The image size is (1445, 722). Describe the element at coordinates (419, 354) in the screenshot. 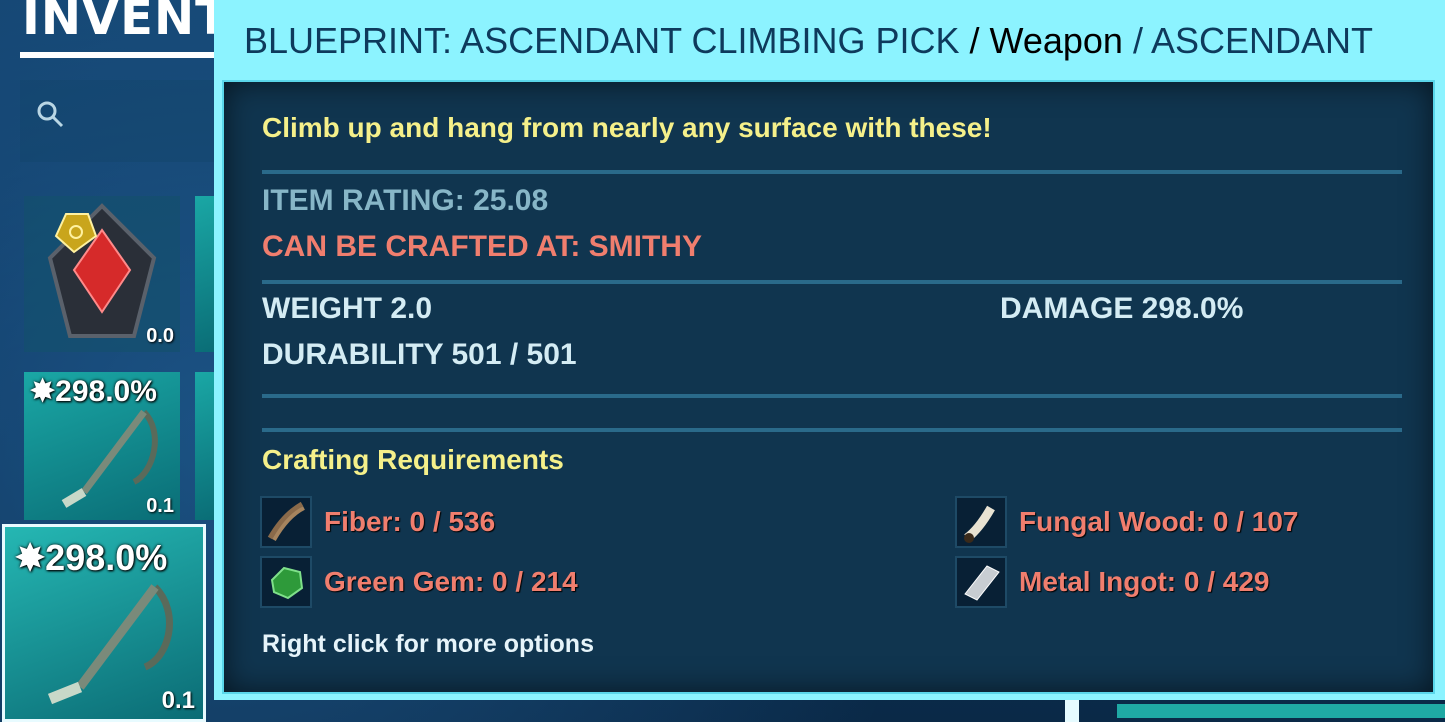

I see `item-durability: DURABILITY 501 / 501` at that location.